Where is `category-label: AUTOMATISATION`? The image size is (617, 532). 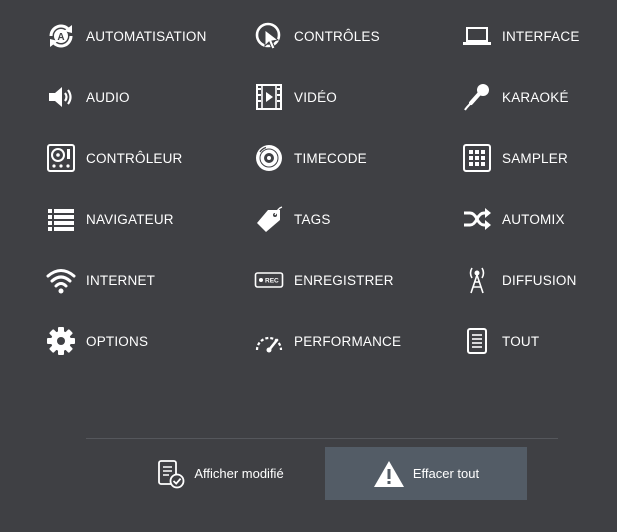
category-label: AUTOMATISATION is located at coordinates (146, 36).